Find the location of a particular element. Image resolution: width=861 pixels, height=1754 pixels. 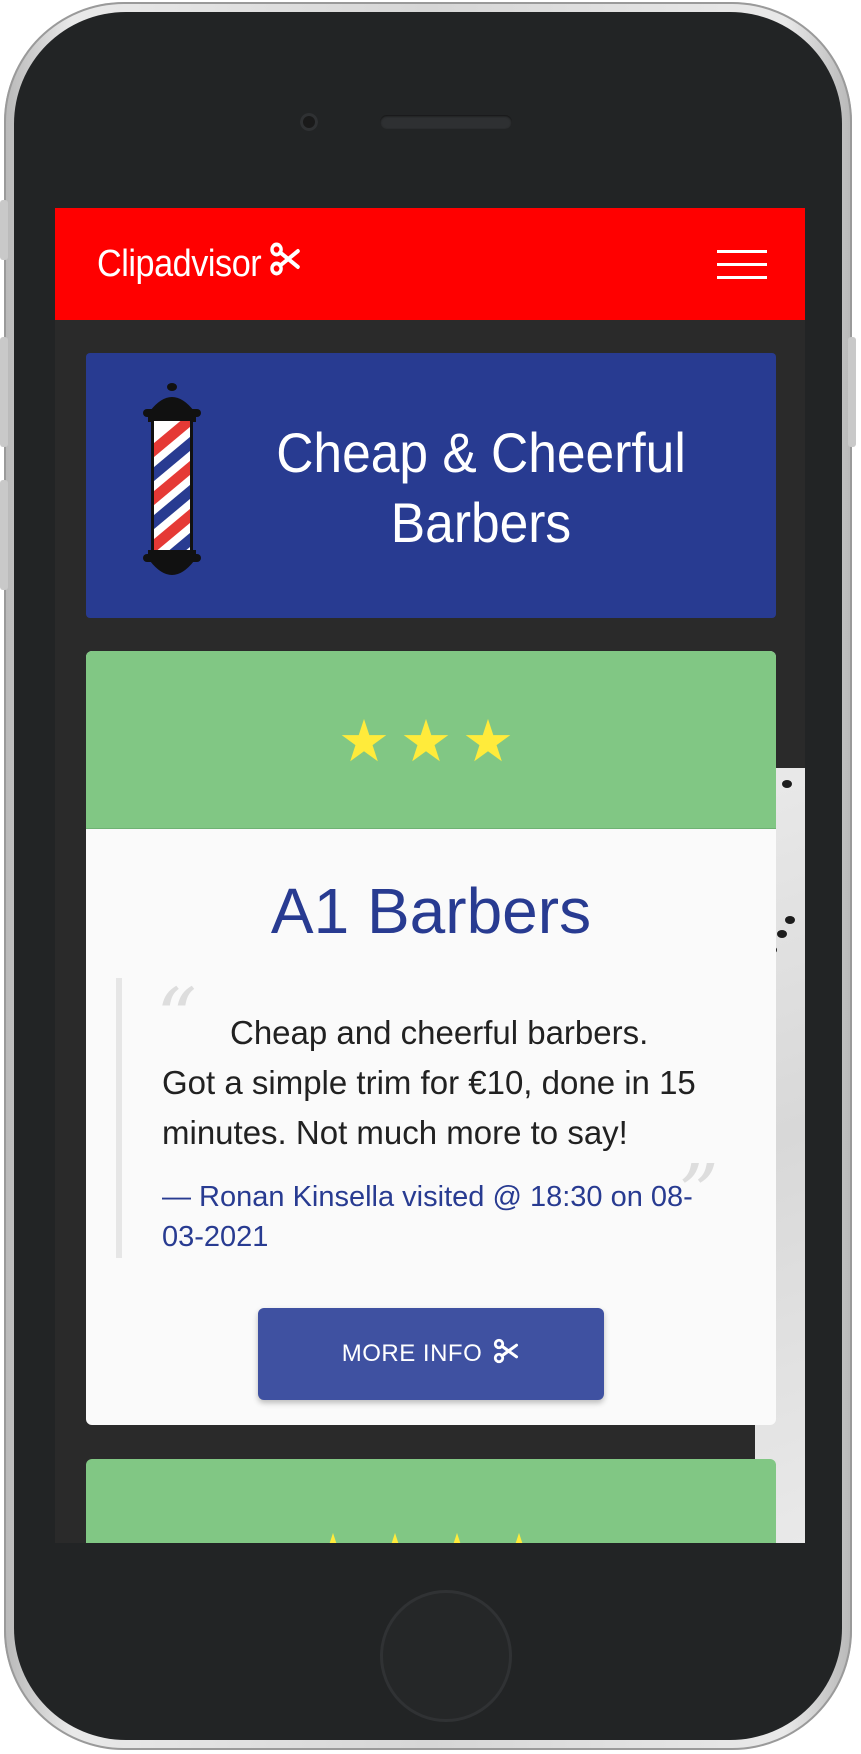

card-header: ★★★ is located at coordinates (431, 740).